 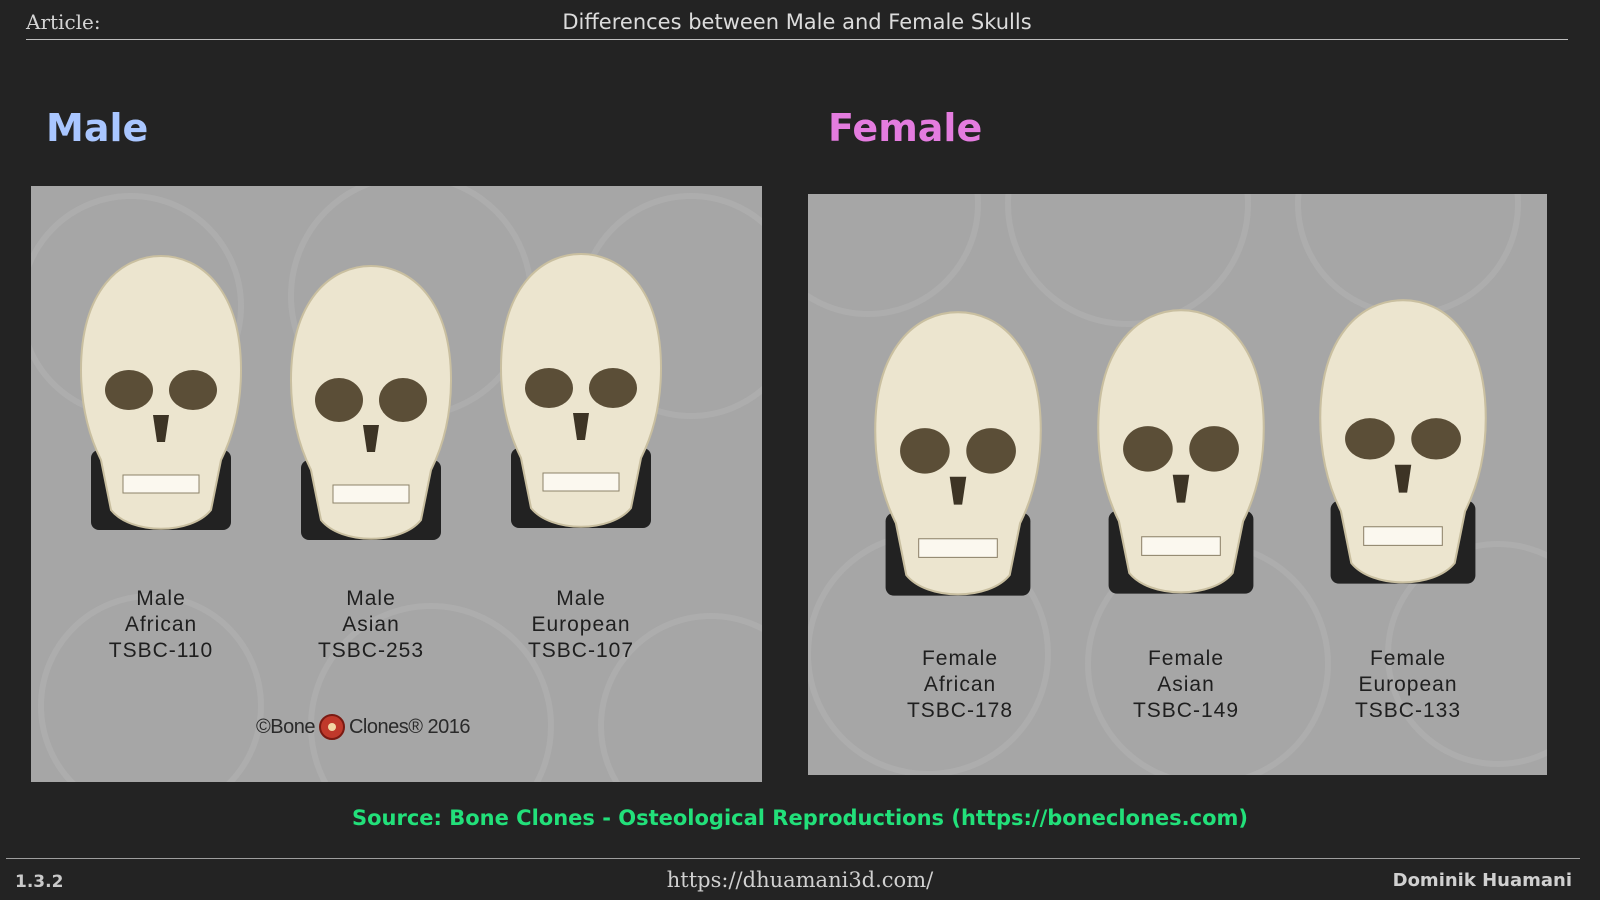 I want to click on author-name: Dominik Huamani, so click(x=1482, y=880).